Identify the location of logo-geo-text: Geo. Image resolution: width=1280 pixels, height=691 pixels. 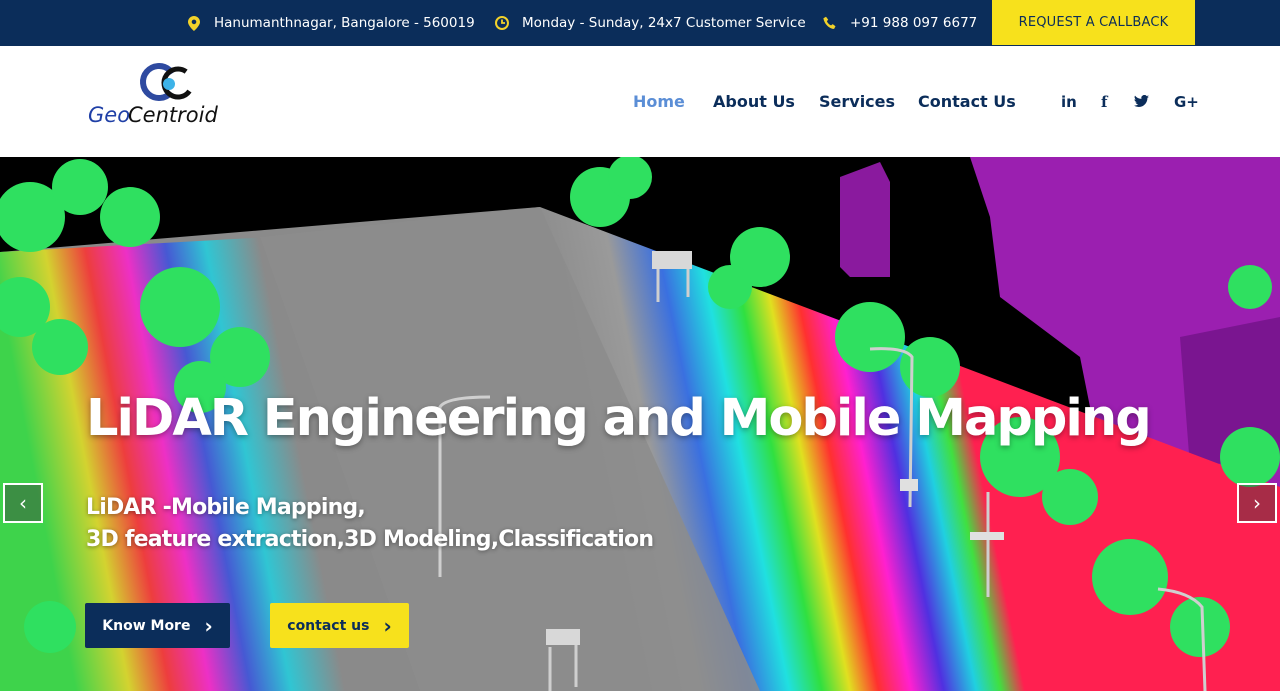
(109, 114).